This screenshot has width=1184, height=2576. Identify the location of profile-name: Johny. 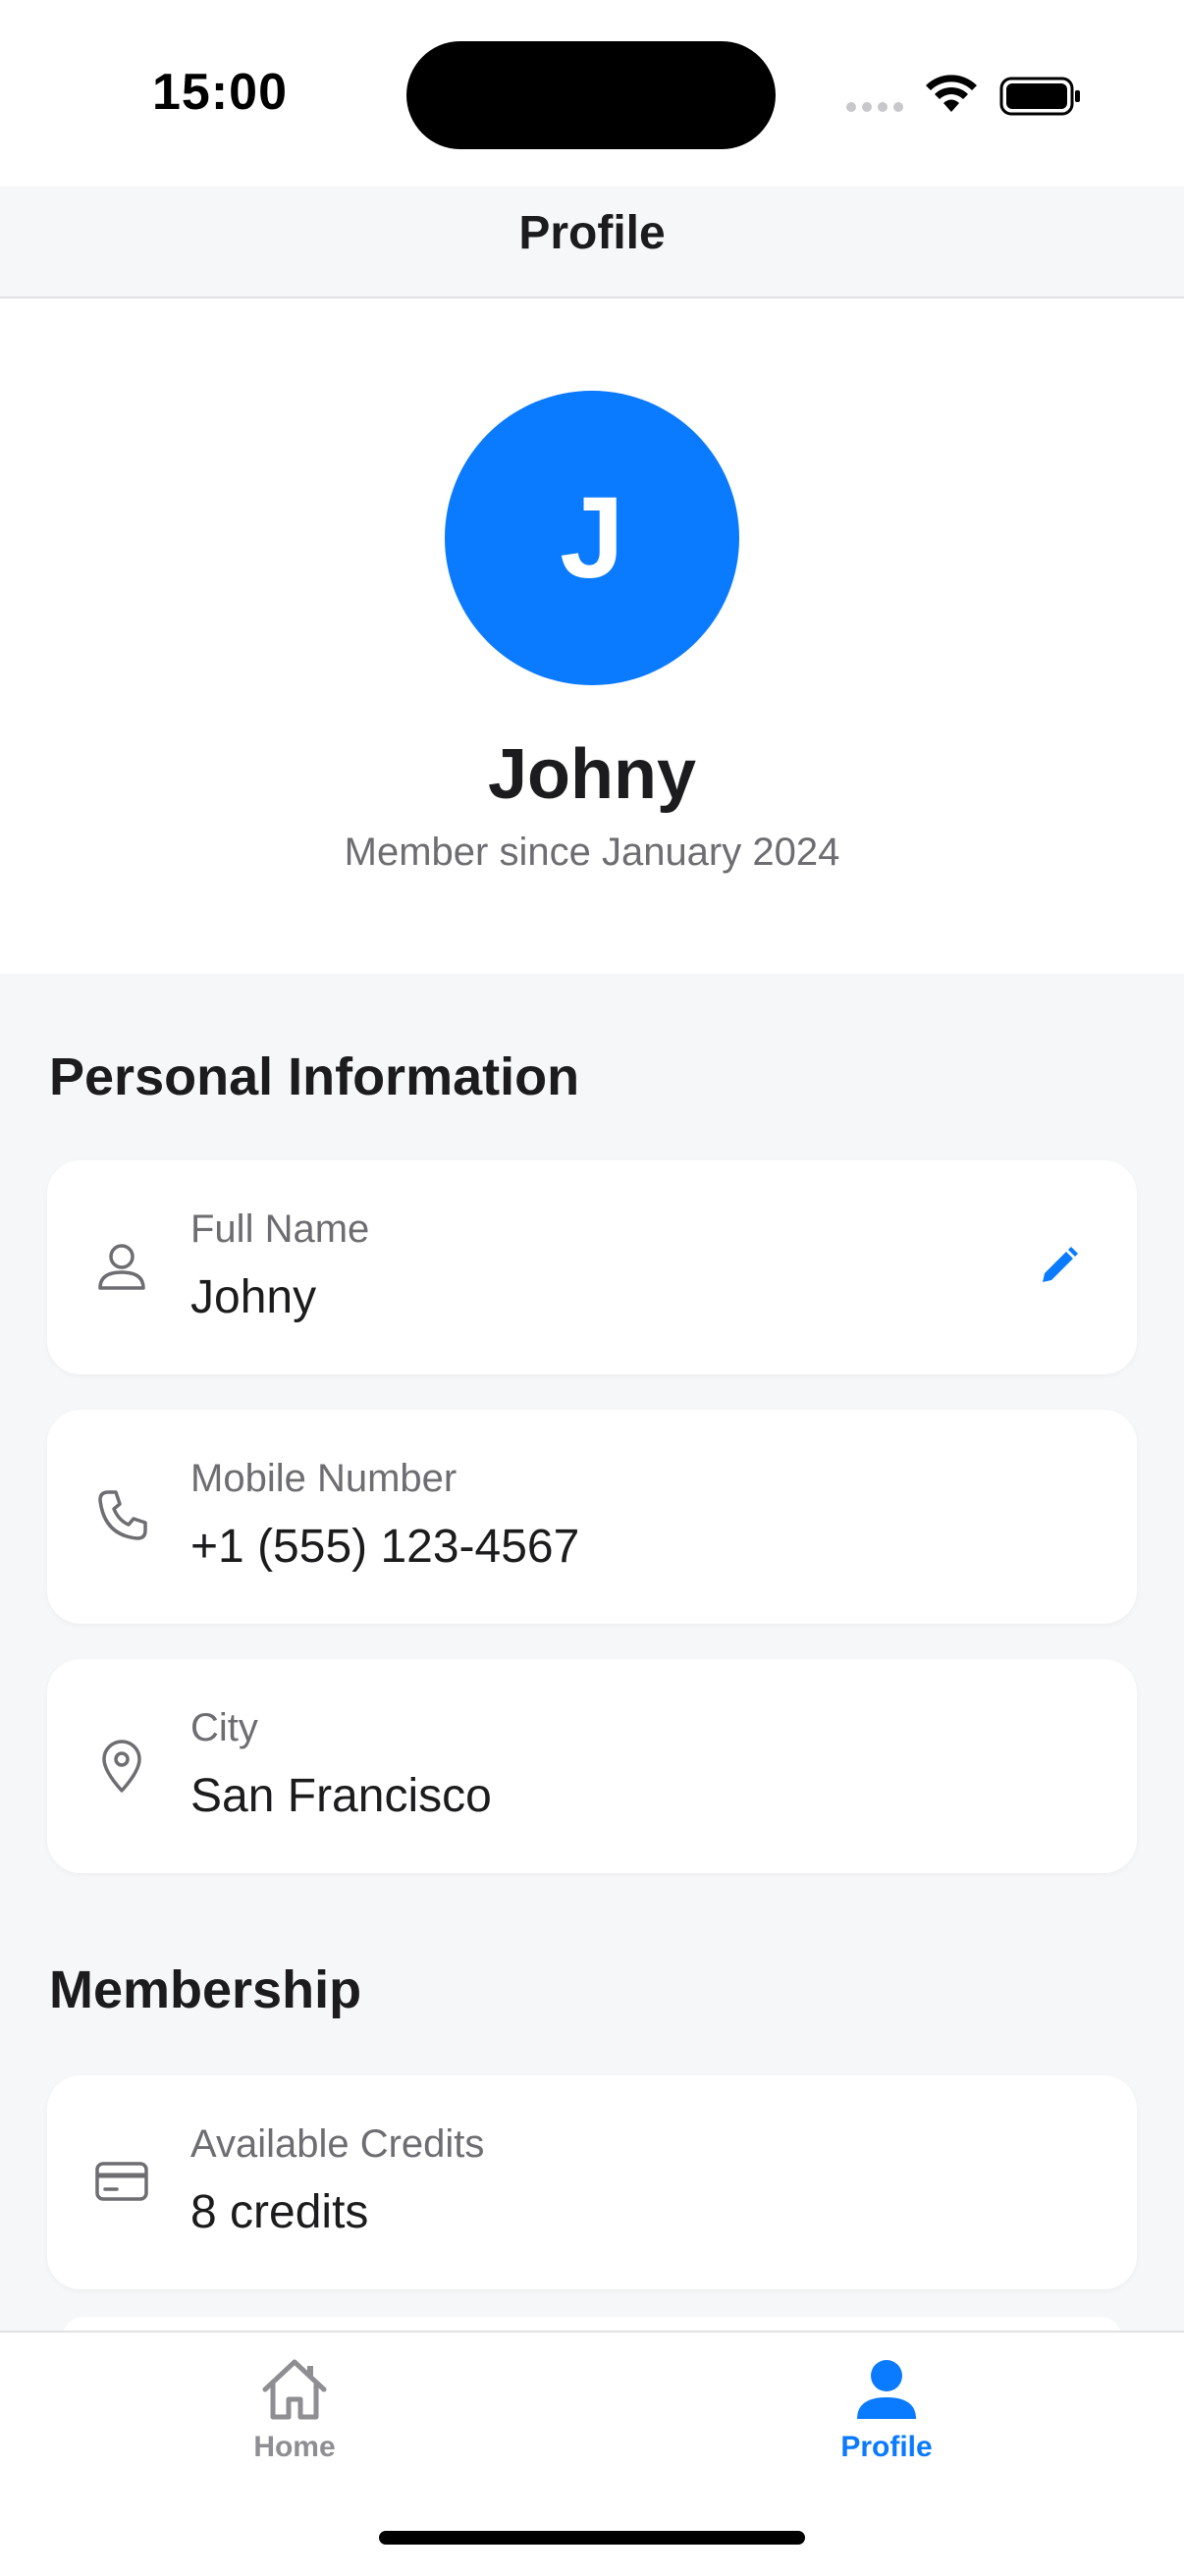
(592, 774).